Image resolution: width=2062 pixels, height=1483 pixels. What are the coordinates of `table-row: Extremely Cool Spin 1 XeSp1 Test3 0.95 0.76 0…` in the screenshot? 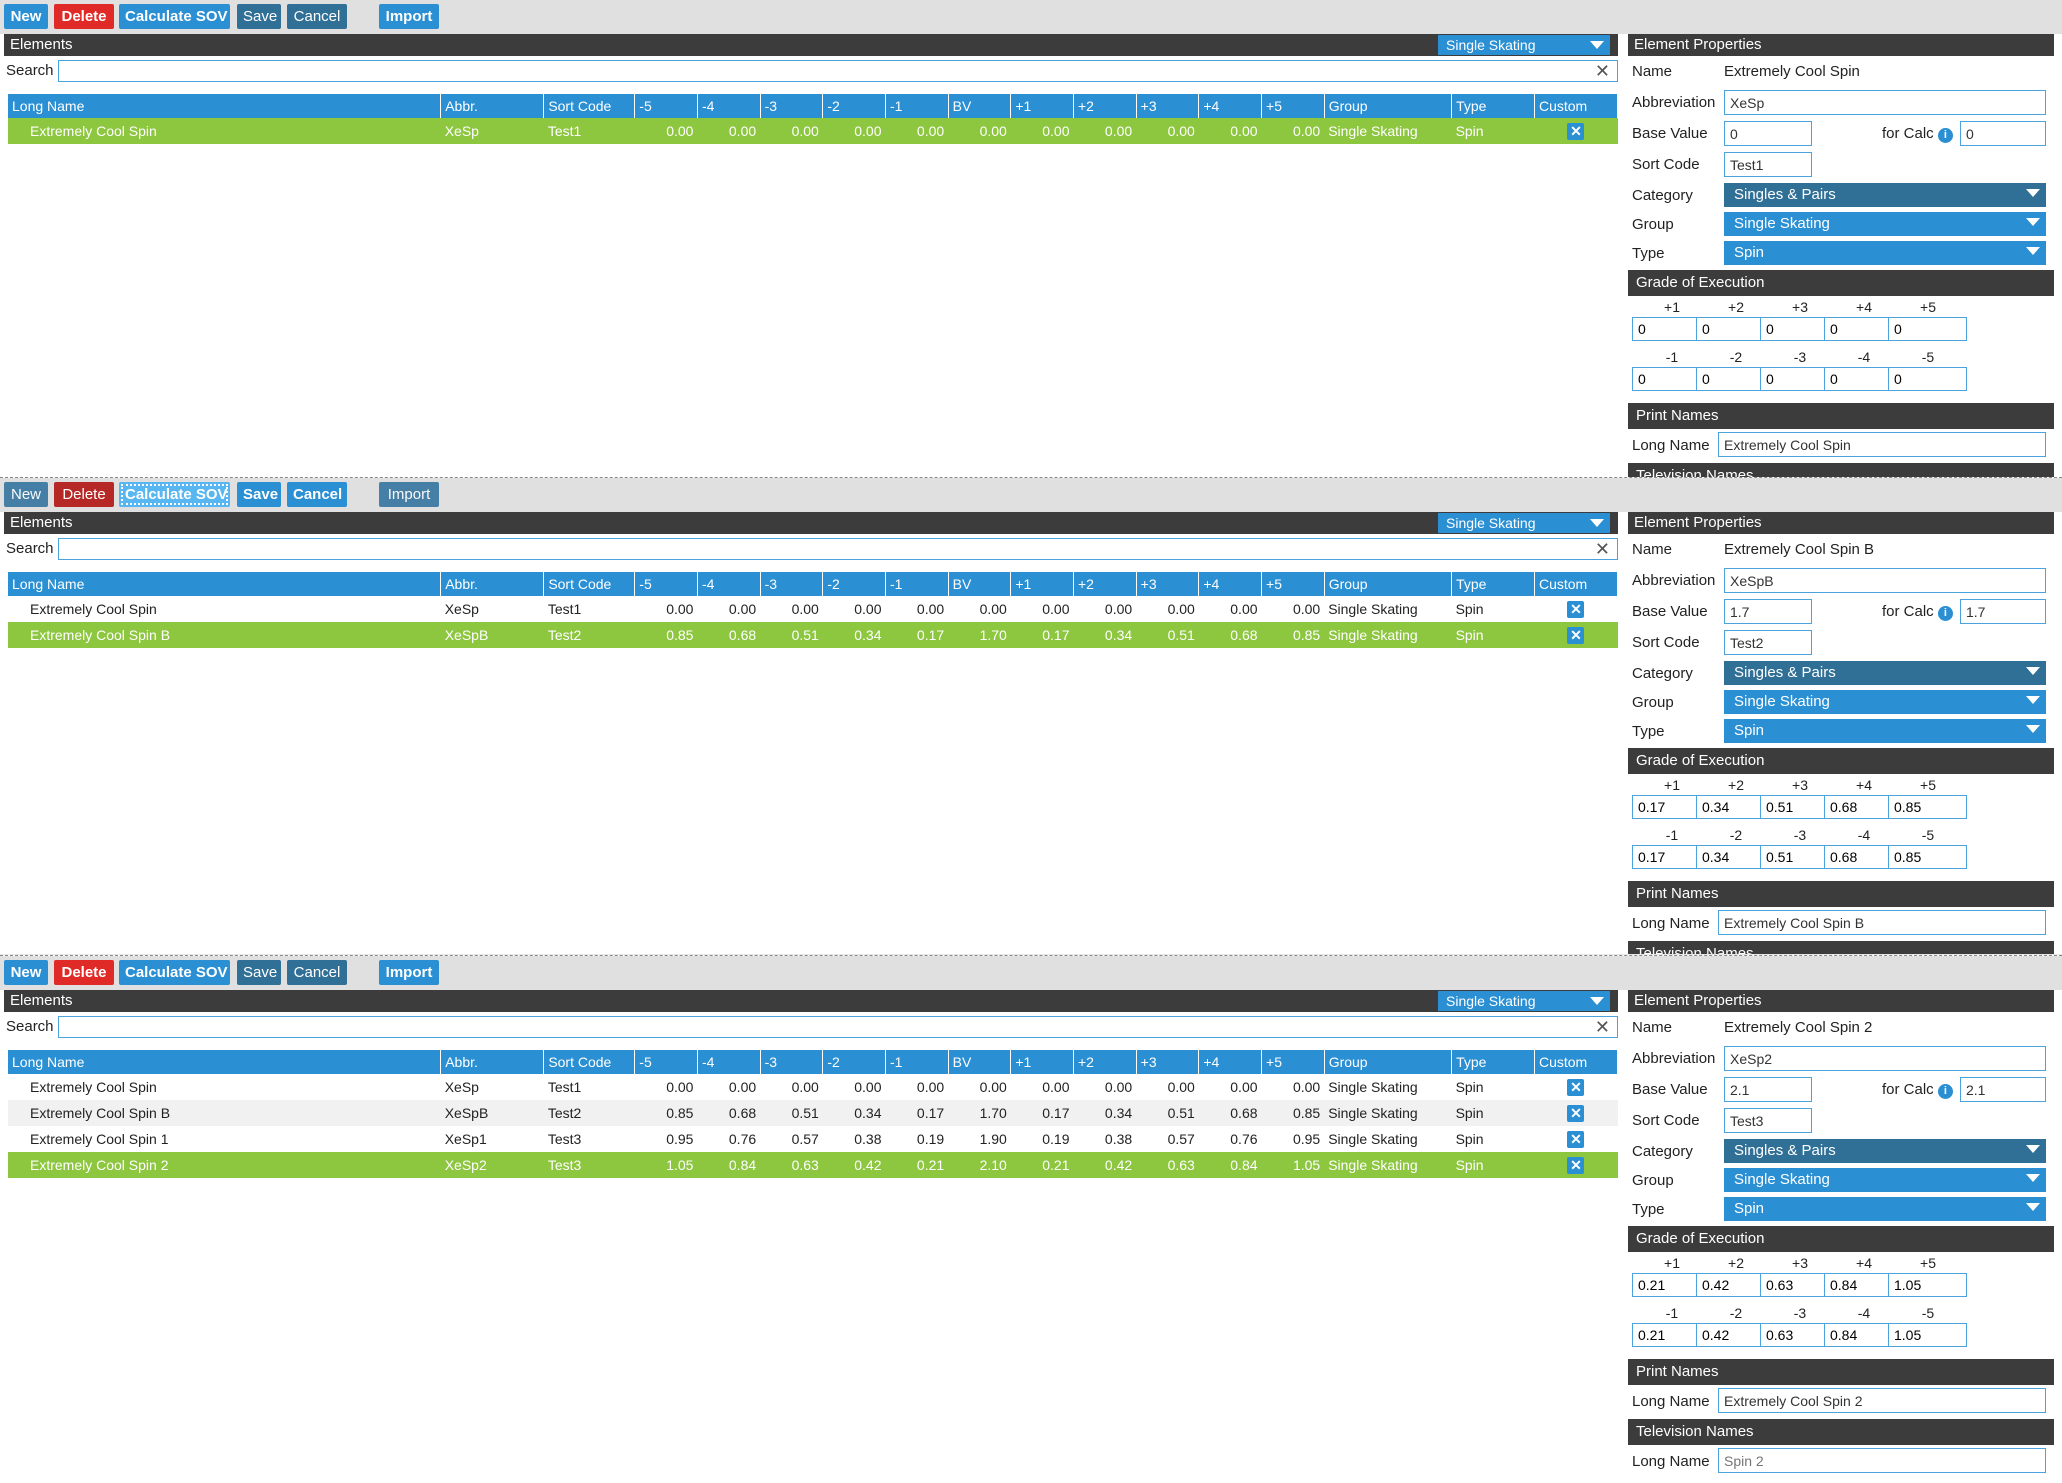 It's located at (813, 1139).